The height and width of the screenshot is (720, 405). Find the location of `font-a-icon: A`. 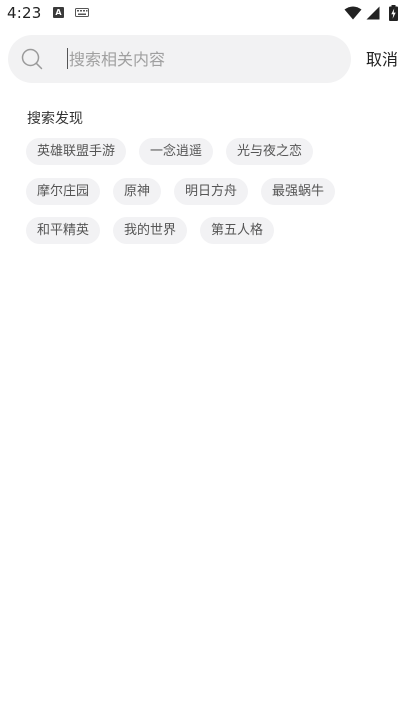

font-a-icon: A is located at coordinates (58, 12).